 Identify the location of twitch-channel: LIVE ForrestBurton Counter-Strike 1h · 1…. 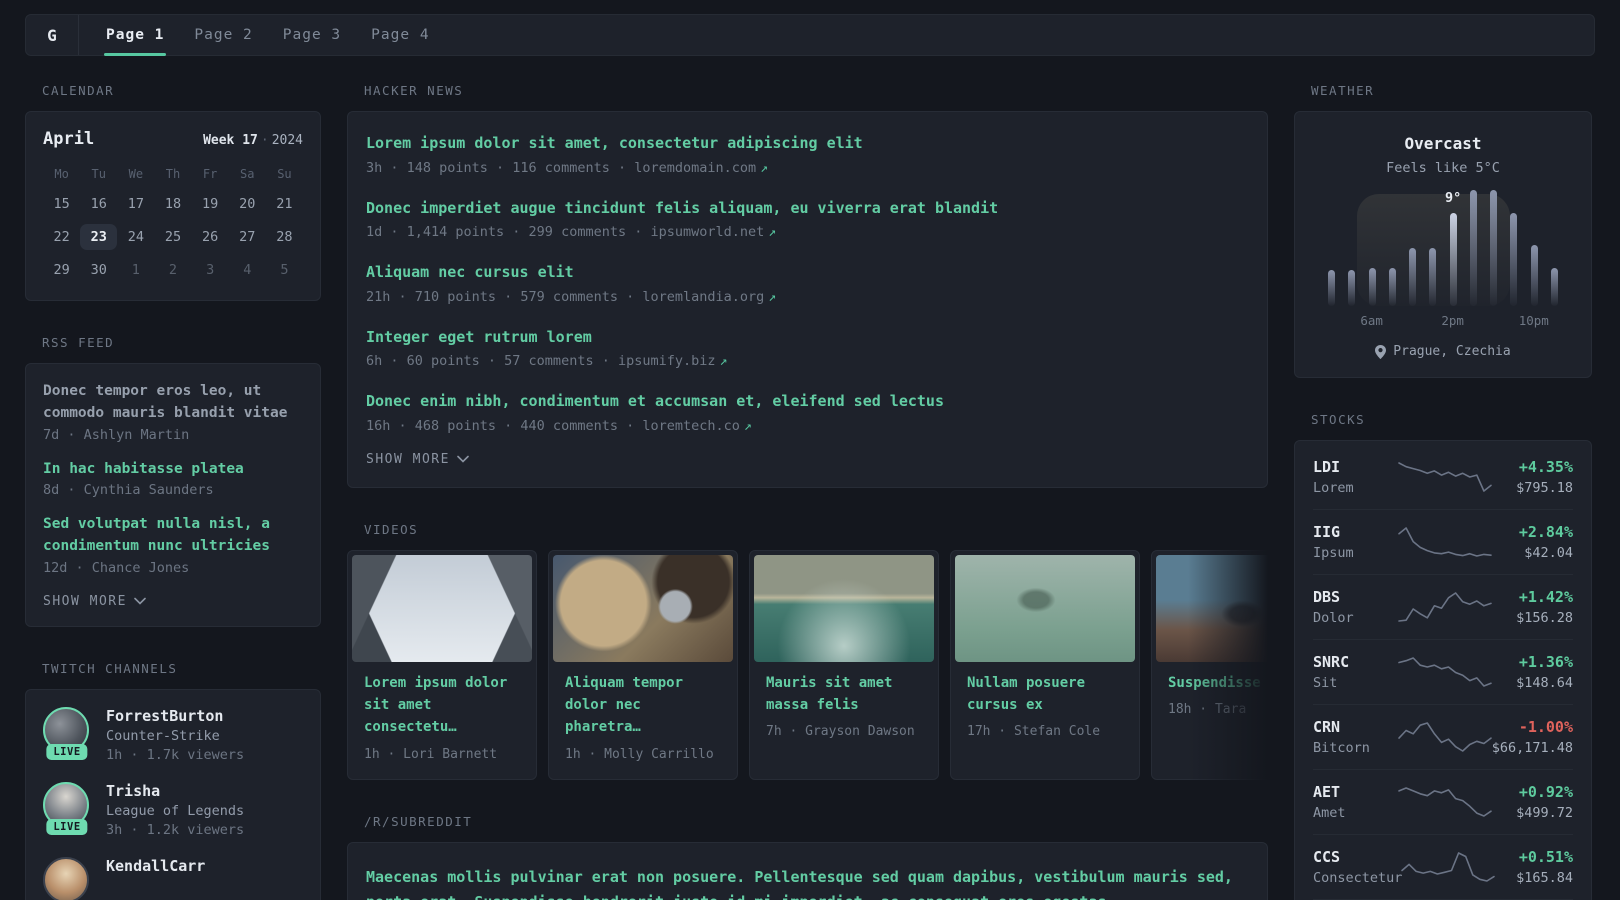
(173, 734).